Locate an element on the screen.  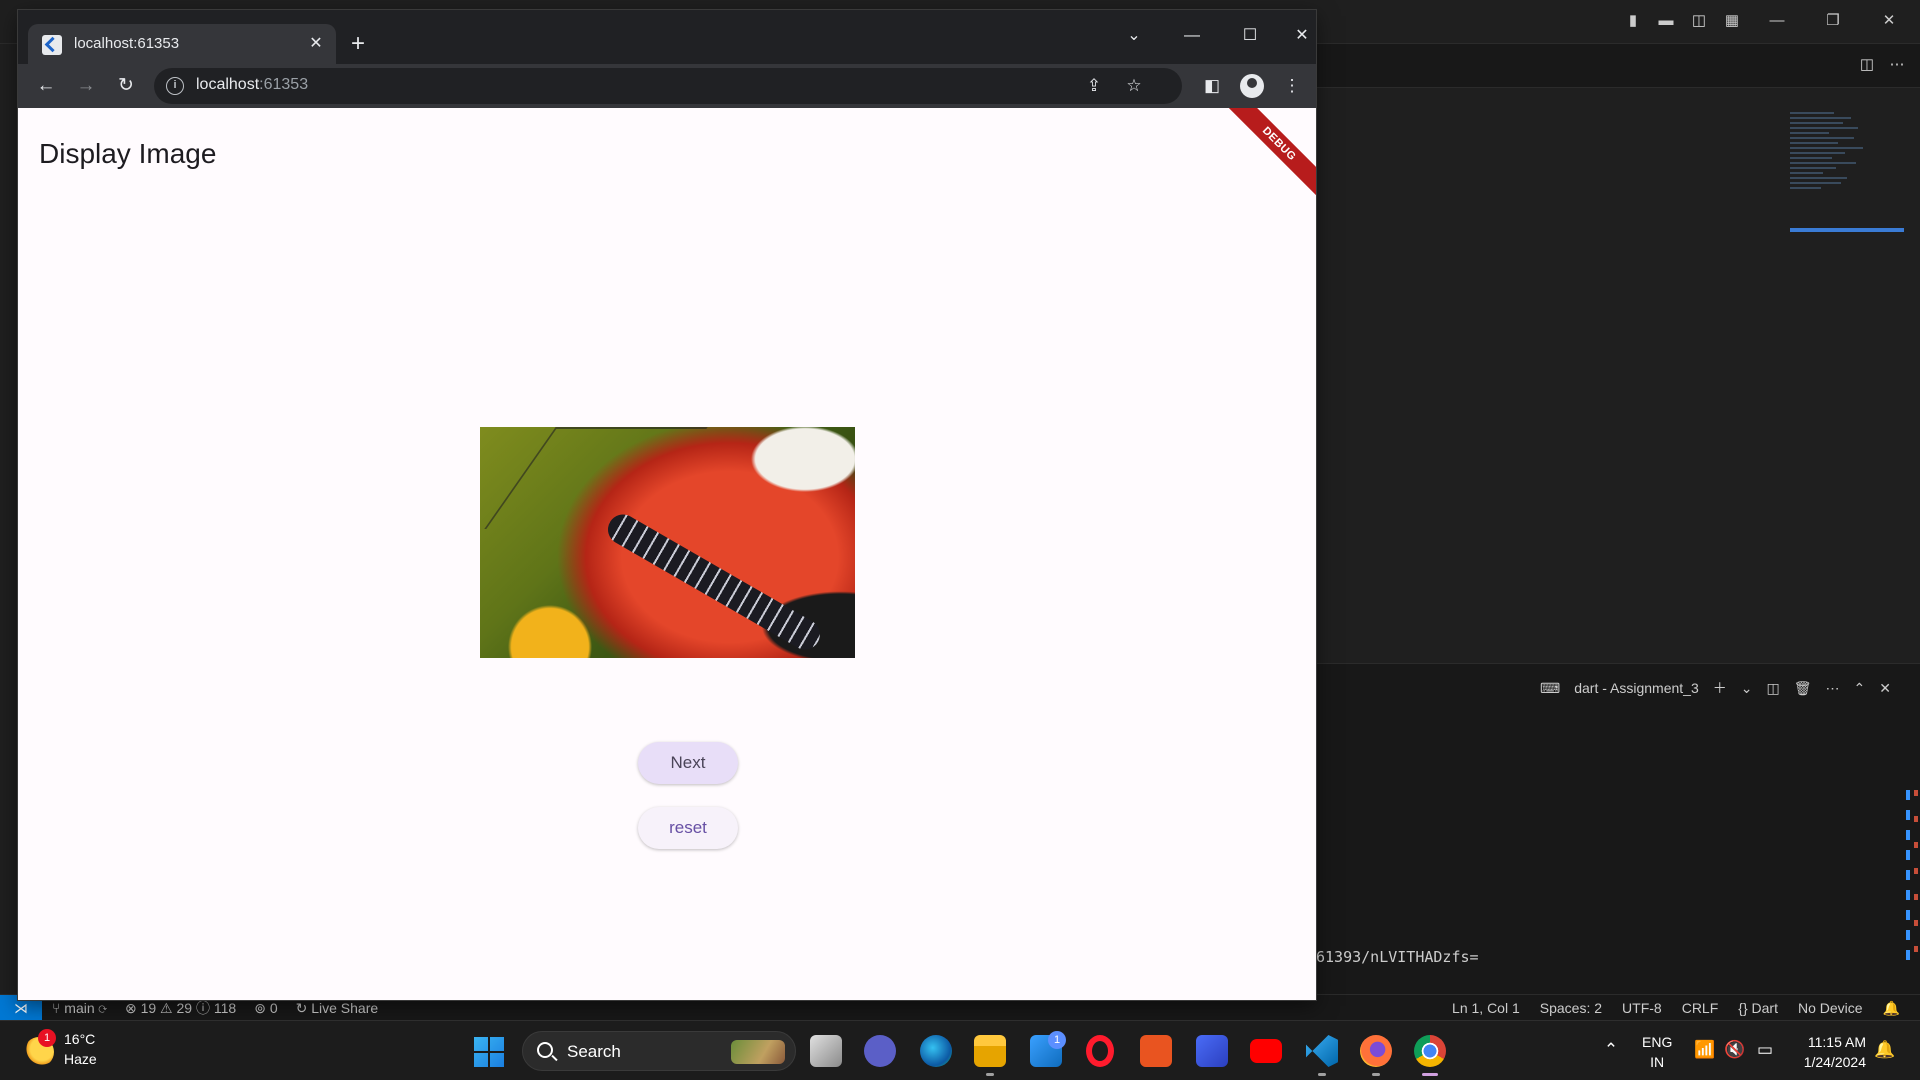
kebab-menu-icon: ⋮ is located at coordinates (1292, 86).